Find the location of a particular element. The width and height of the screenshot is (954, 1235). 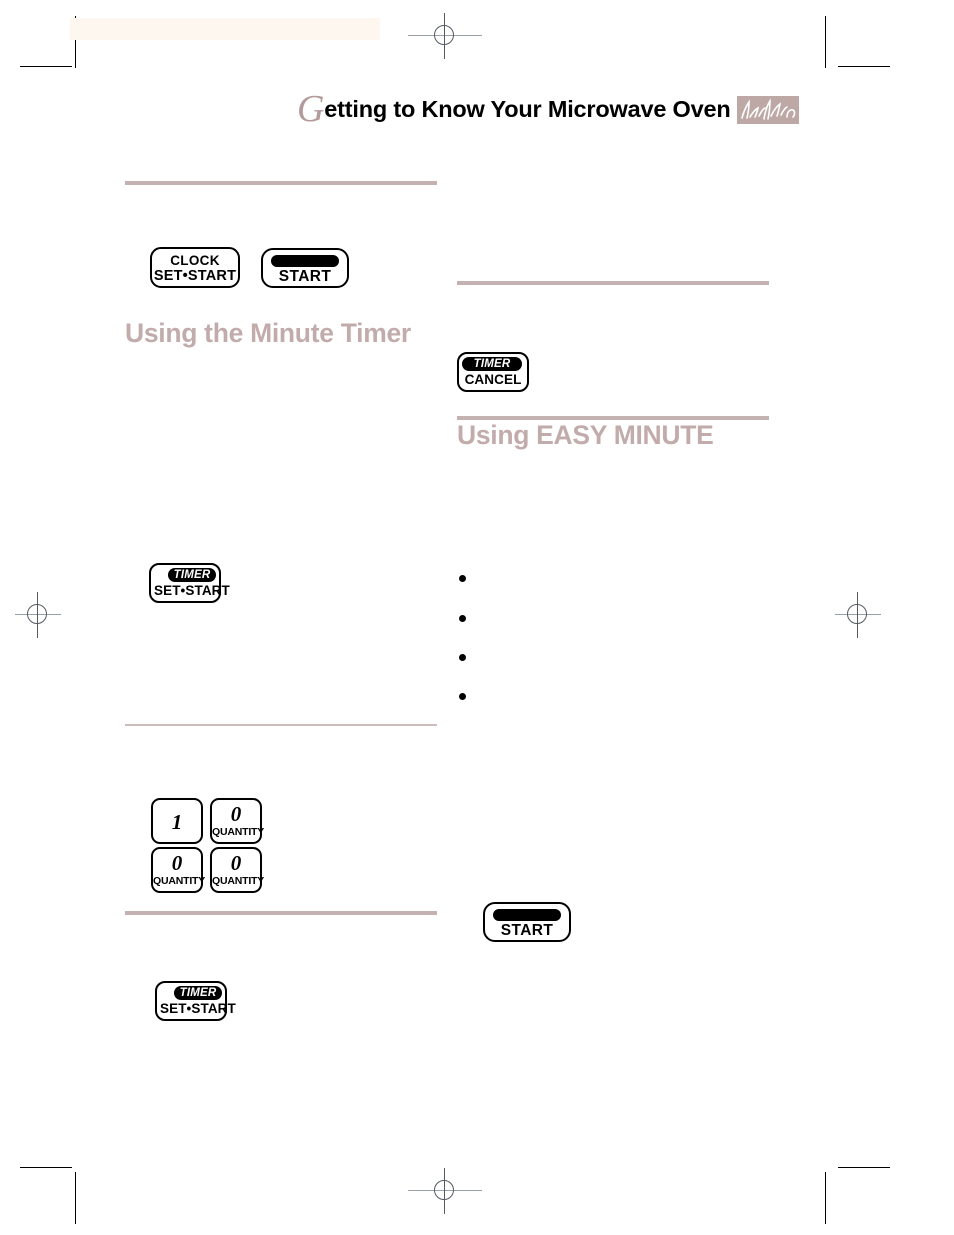

button-timer-cancel: TIMER CANCEL is located at coordinates (493, 372).